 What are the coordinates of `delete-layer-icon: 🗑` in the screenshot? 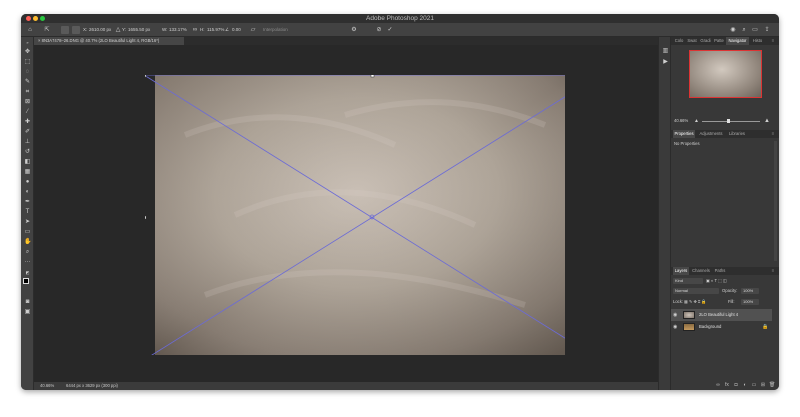 It's located at (772, 385).